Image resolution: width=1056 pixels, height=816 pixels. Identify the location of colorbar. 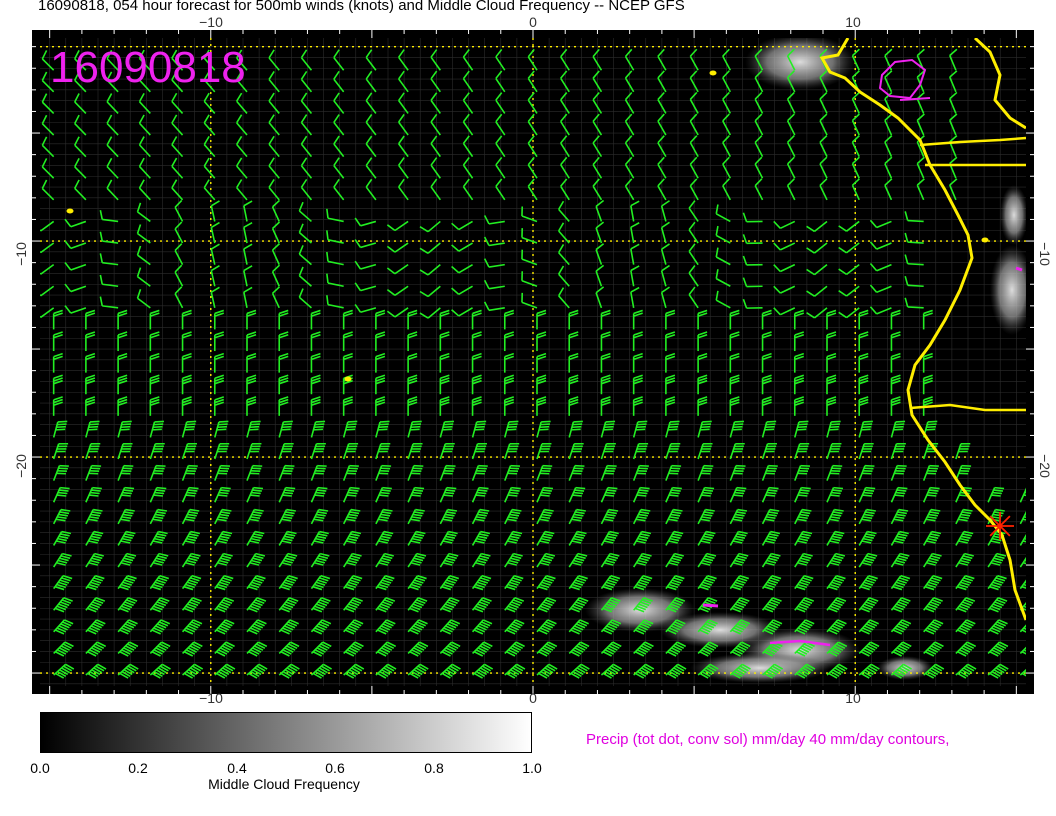
(286, 732).